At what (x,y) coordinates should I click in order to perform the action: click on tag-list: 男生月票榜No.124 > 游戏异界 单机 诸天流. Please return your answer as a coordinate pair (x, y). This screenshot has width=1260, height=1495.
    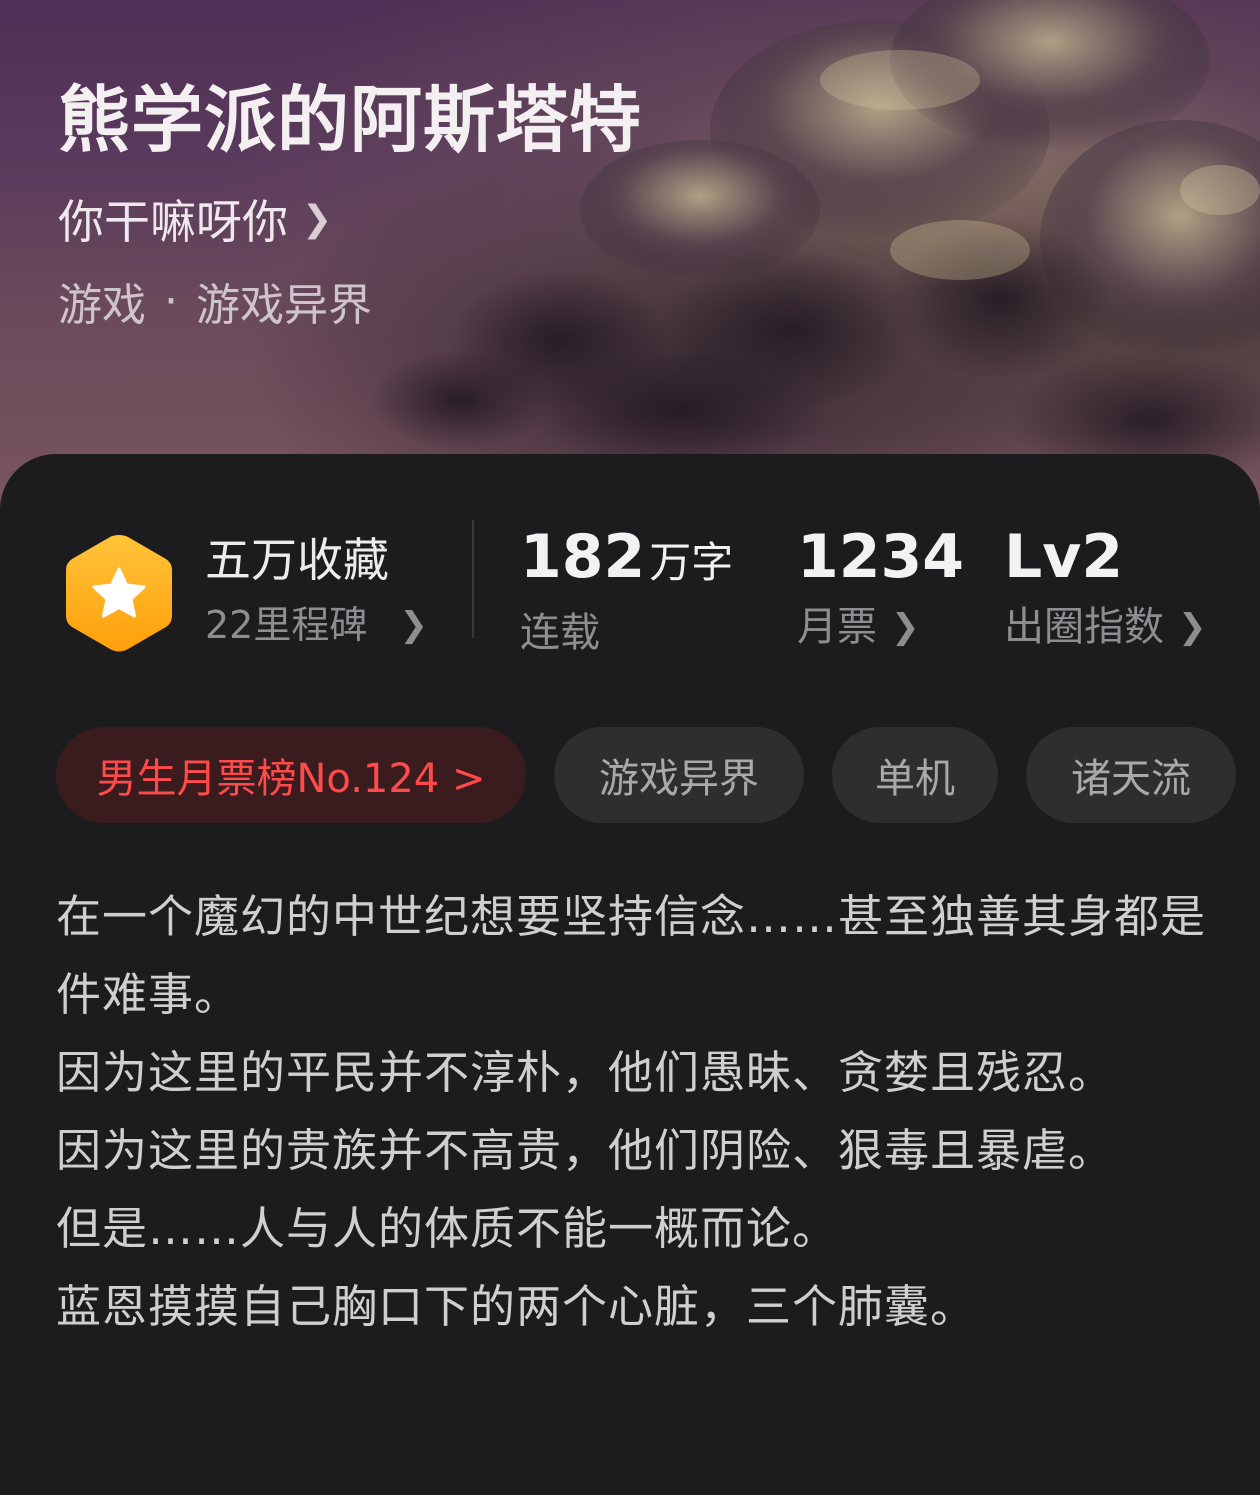
    Looking at the image, I should click on (646, 775).